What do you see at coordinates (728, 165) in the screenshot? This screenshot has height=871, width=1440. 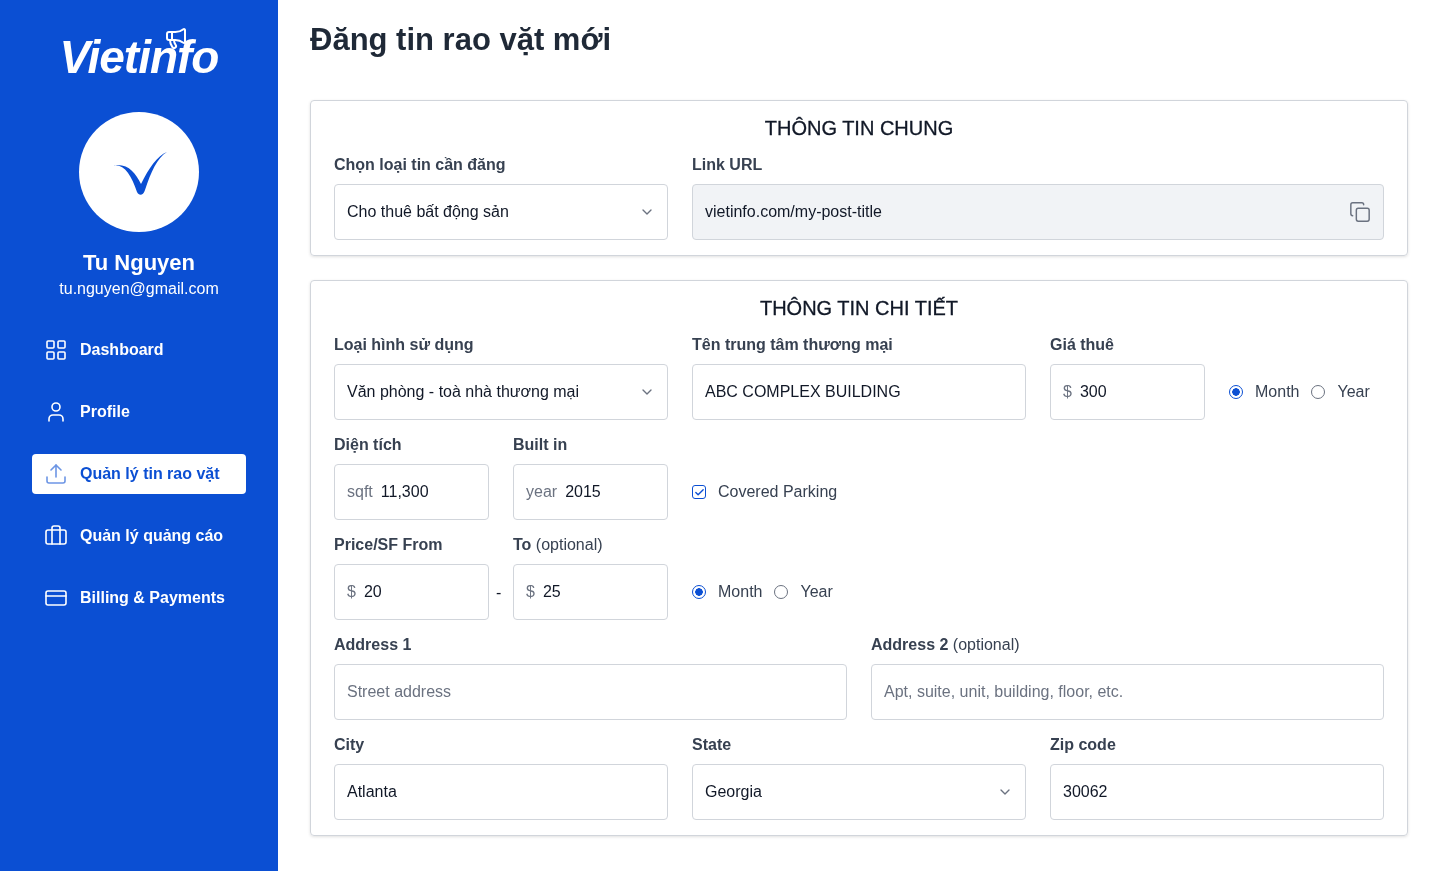 I see `field-label: Link URL` at bounding box center [728, 165].